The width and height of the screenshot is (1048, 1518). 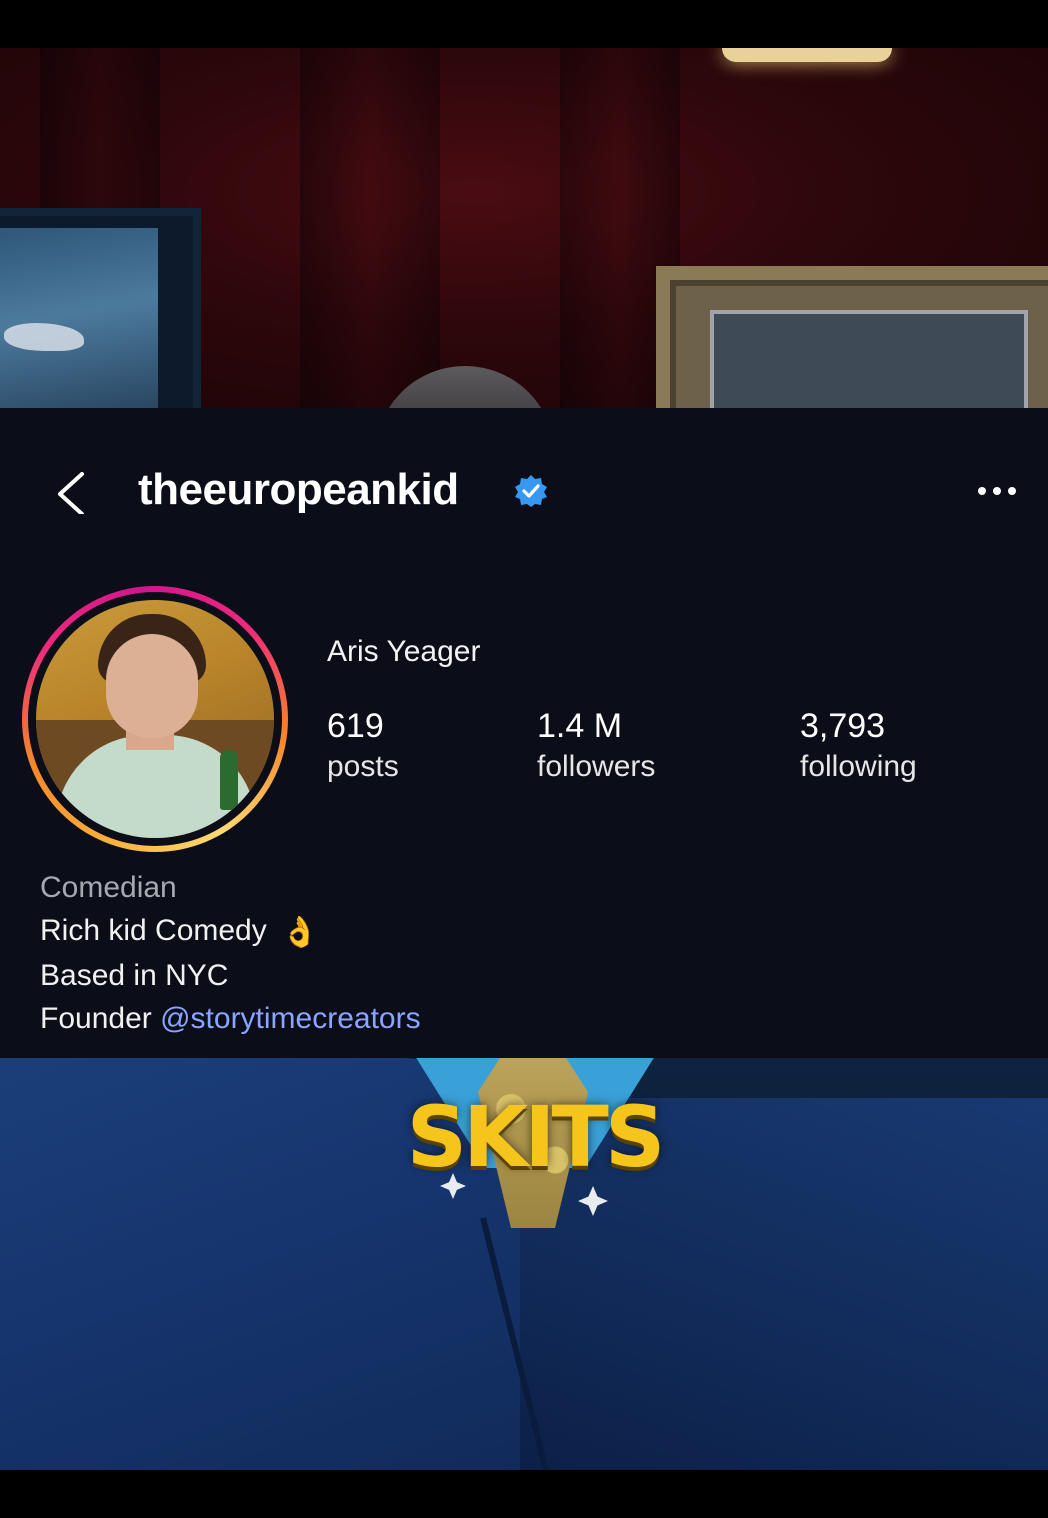 What do you see at coordinates (79, 318) in the screenshot?
I see `painting-left-canvas` at bounding box center [79, 318].